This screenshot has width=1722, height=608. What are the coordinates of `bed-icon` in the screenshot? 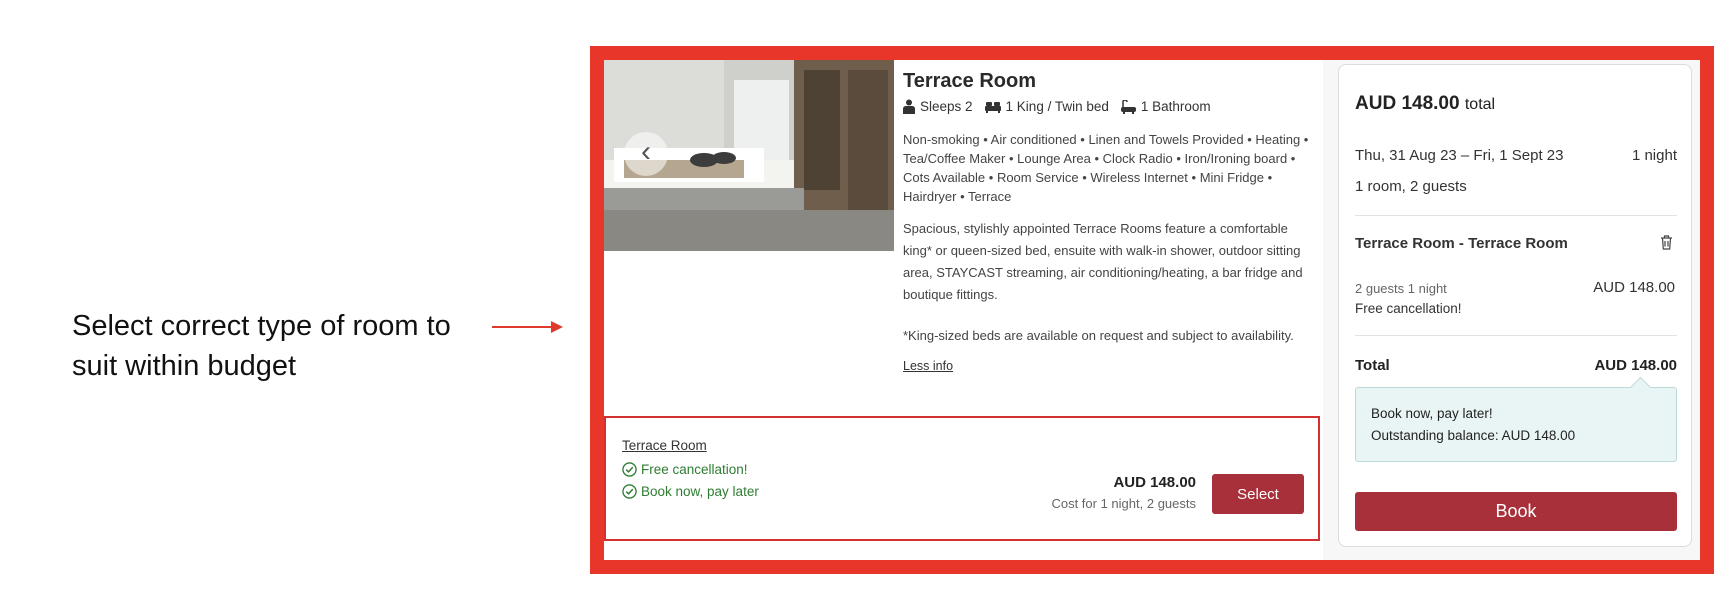 It's located at (992, 107).